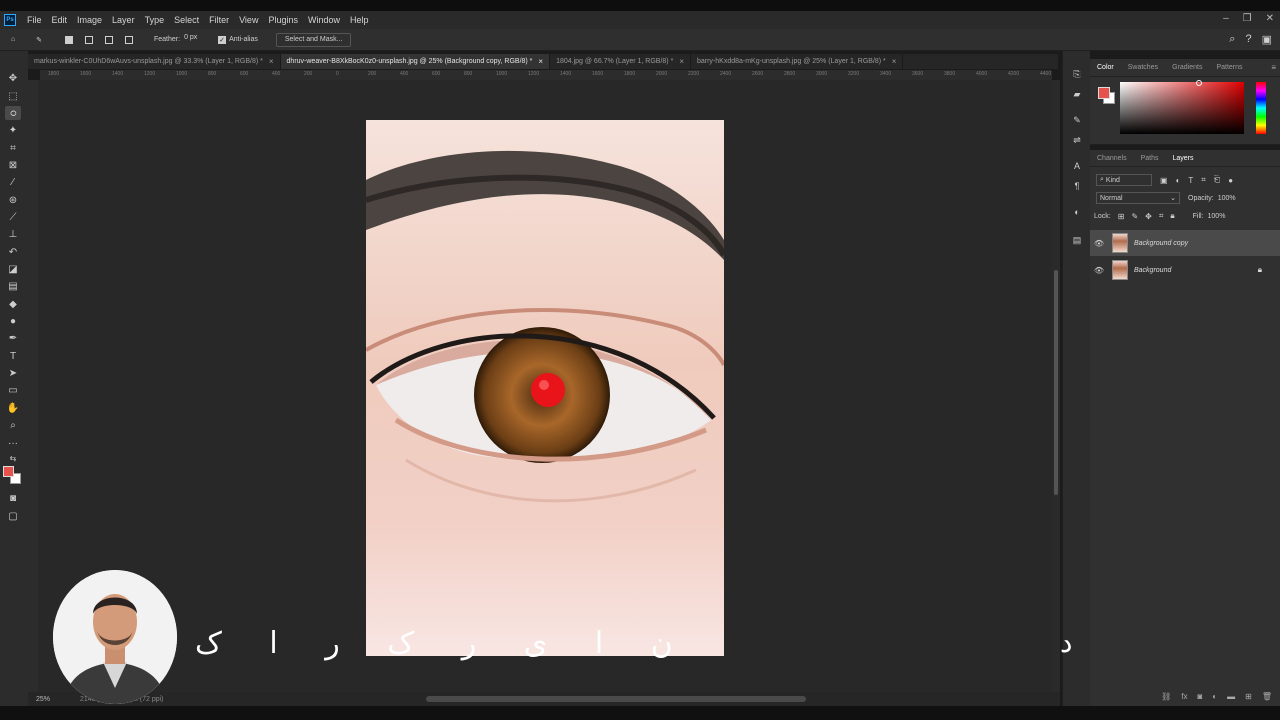  Describe the element at coordinates (1077, 166) in the screenshot. I see `character-panel-icon: A` at that location.